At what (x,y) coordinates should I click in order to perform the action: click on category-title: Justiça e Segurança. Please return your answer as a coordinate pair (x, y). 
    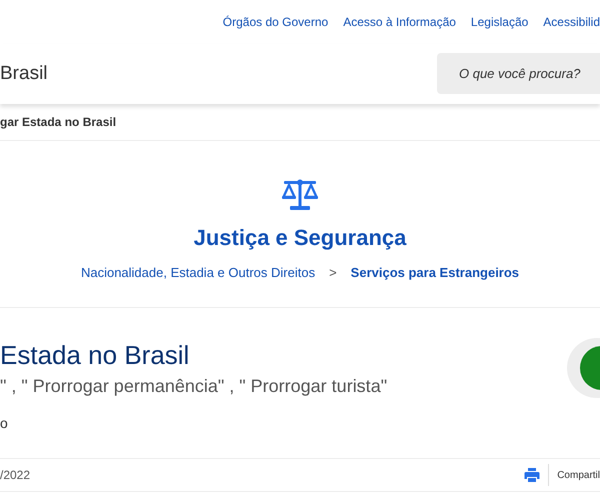
    Looking at the image, I should click on (300, 238).